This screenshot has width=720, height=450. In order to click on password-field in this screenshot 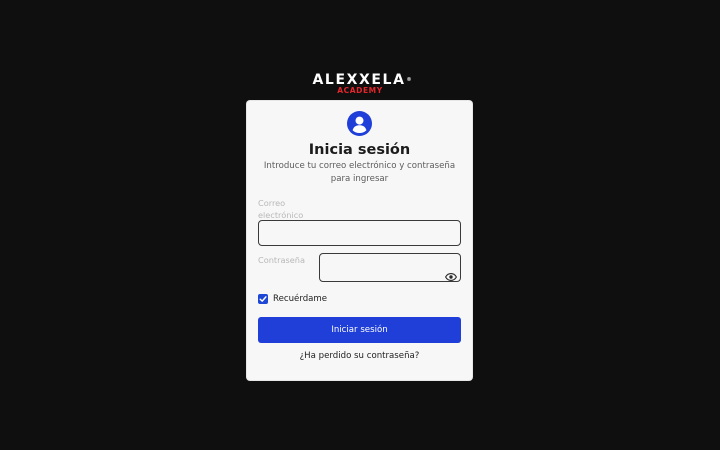, I will do `click(390, 267)`.